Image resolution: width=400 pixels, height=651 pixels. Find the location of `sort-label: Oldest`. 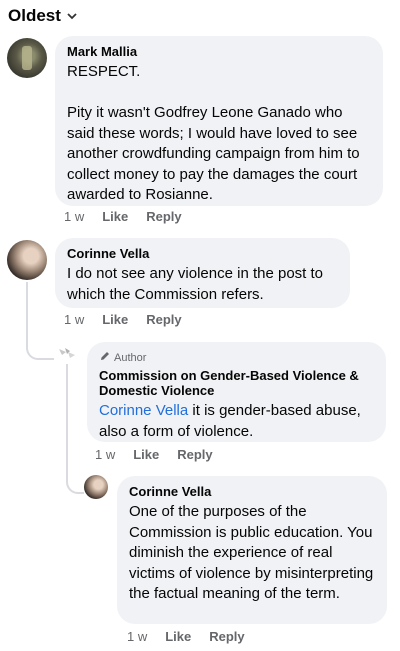

sort-label: Oldest is located at coordinates (34, 15).